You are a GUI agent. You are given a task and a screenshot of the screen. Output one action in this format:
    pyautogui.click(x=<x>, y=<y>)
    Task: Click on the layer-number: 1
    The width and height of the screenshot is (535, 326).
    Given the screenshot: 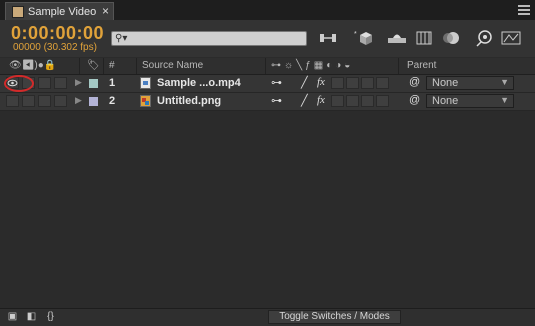 What is the action you would take?
    pyautogui.click(x=112, y=83)
    